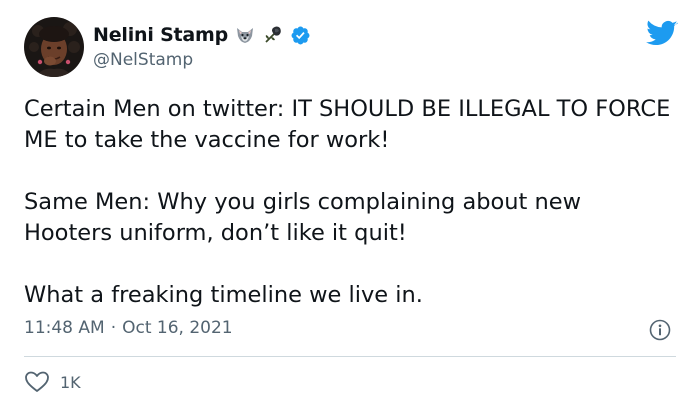 The height and width of the screenshot is (410, 700). What do you see at coordinates (223, 295) in the screenshot?
I see `tweet-paragraph: What a freaking timeline we live in.` at bounding box center [223, 295].